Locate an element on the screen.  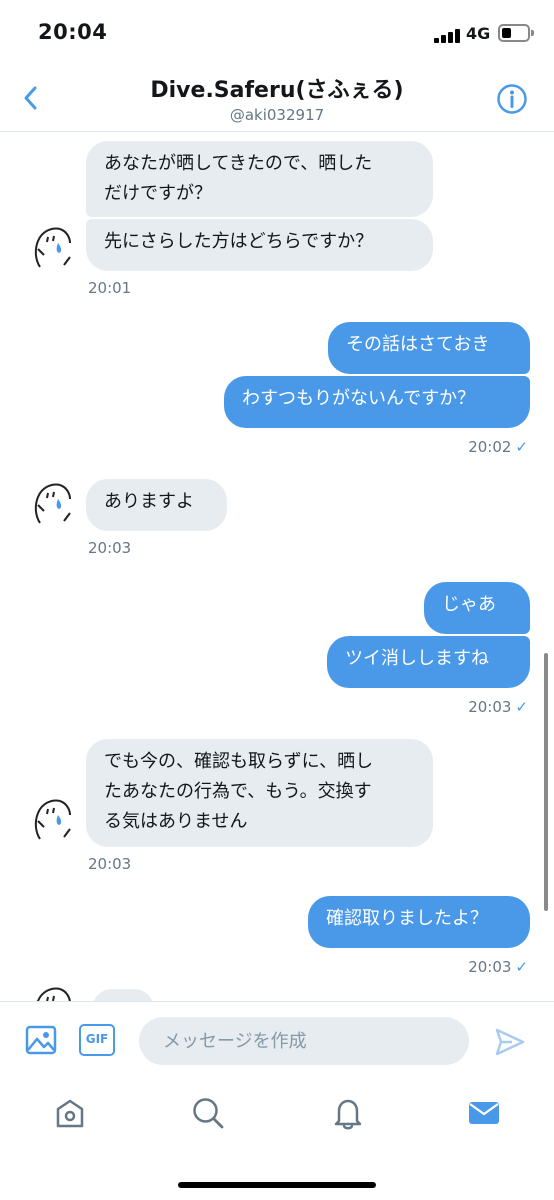
message-text-line: じゃあ is located at coordinates (469, 604).